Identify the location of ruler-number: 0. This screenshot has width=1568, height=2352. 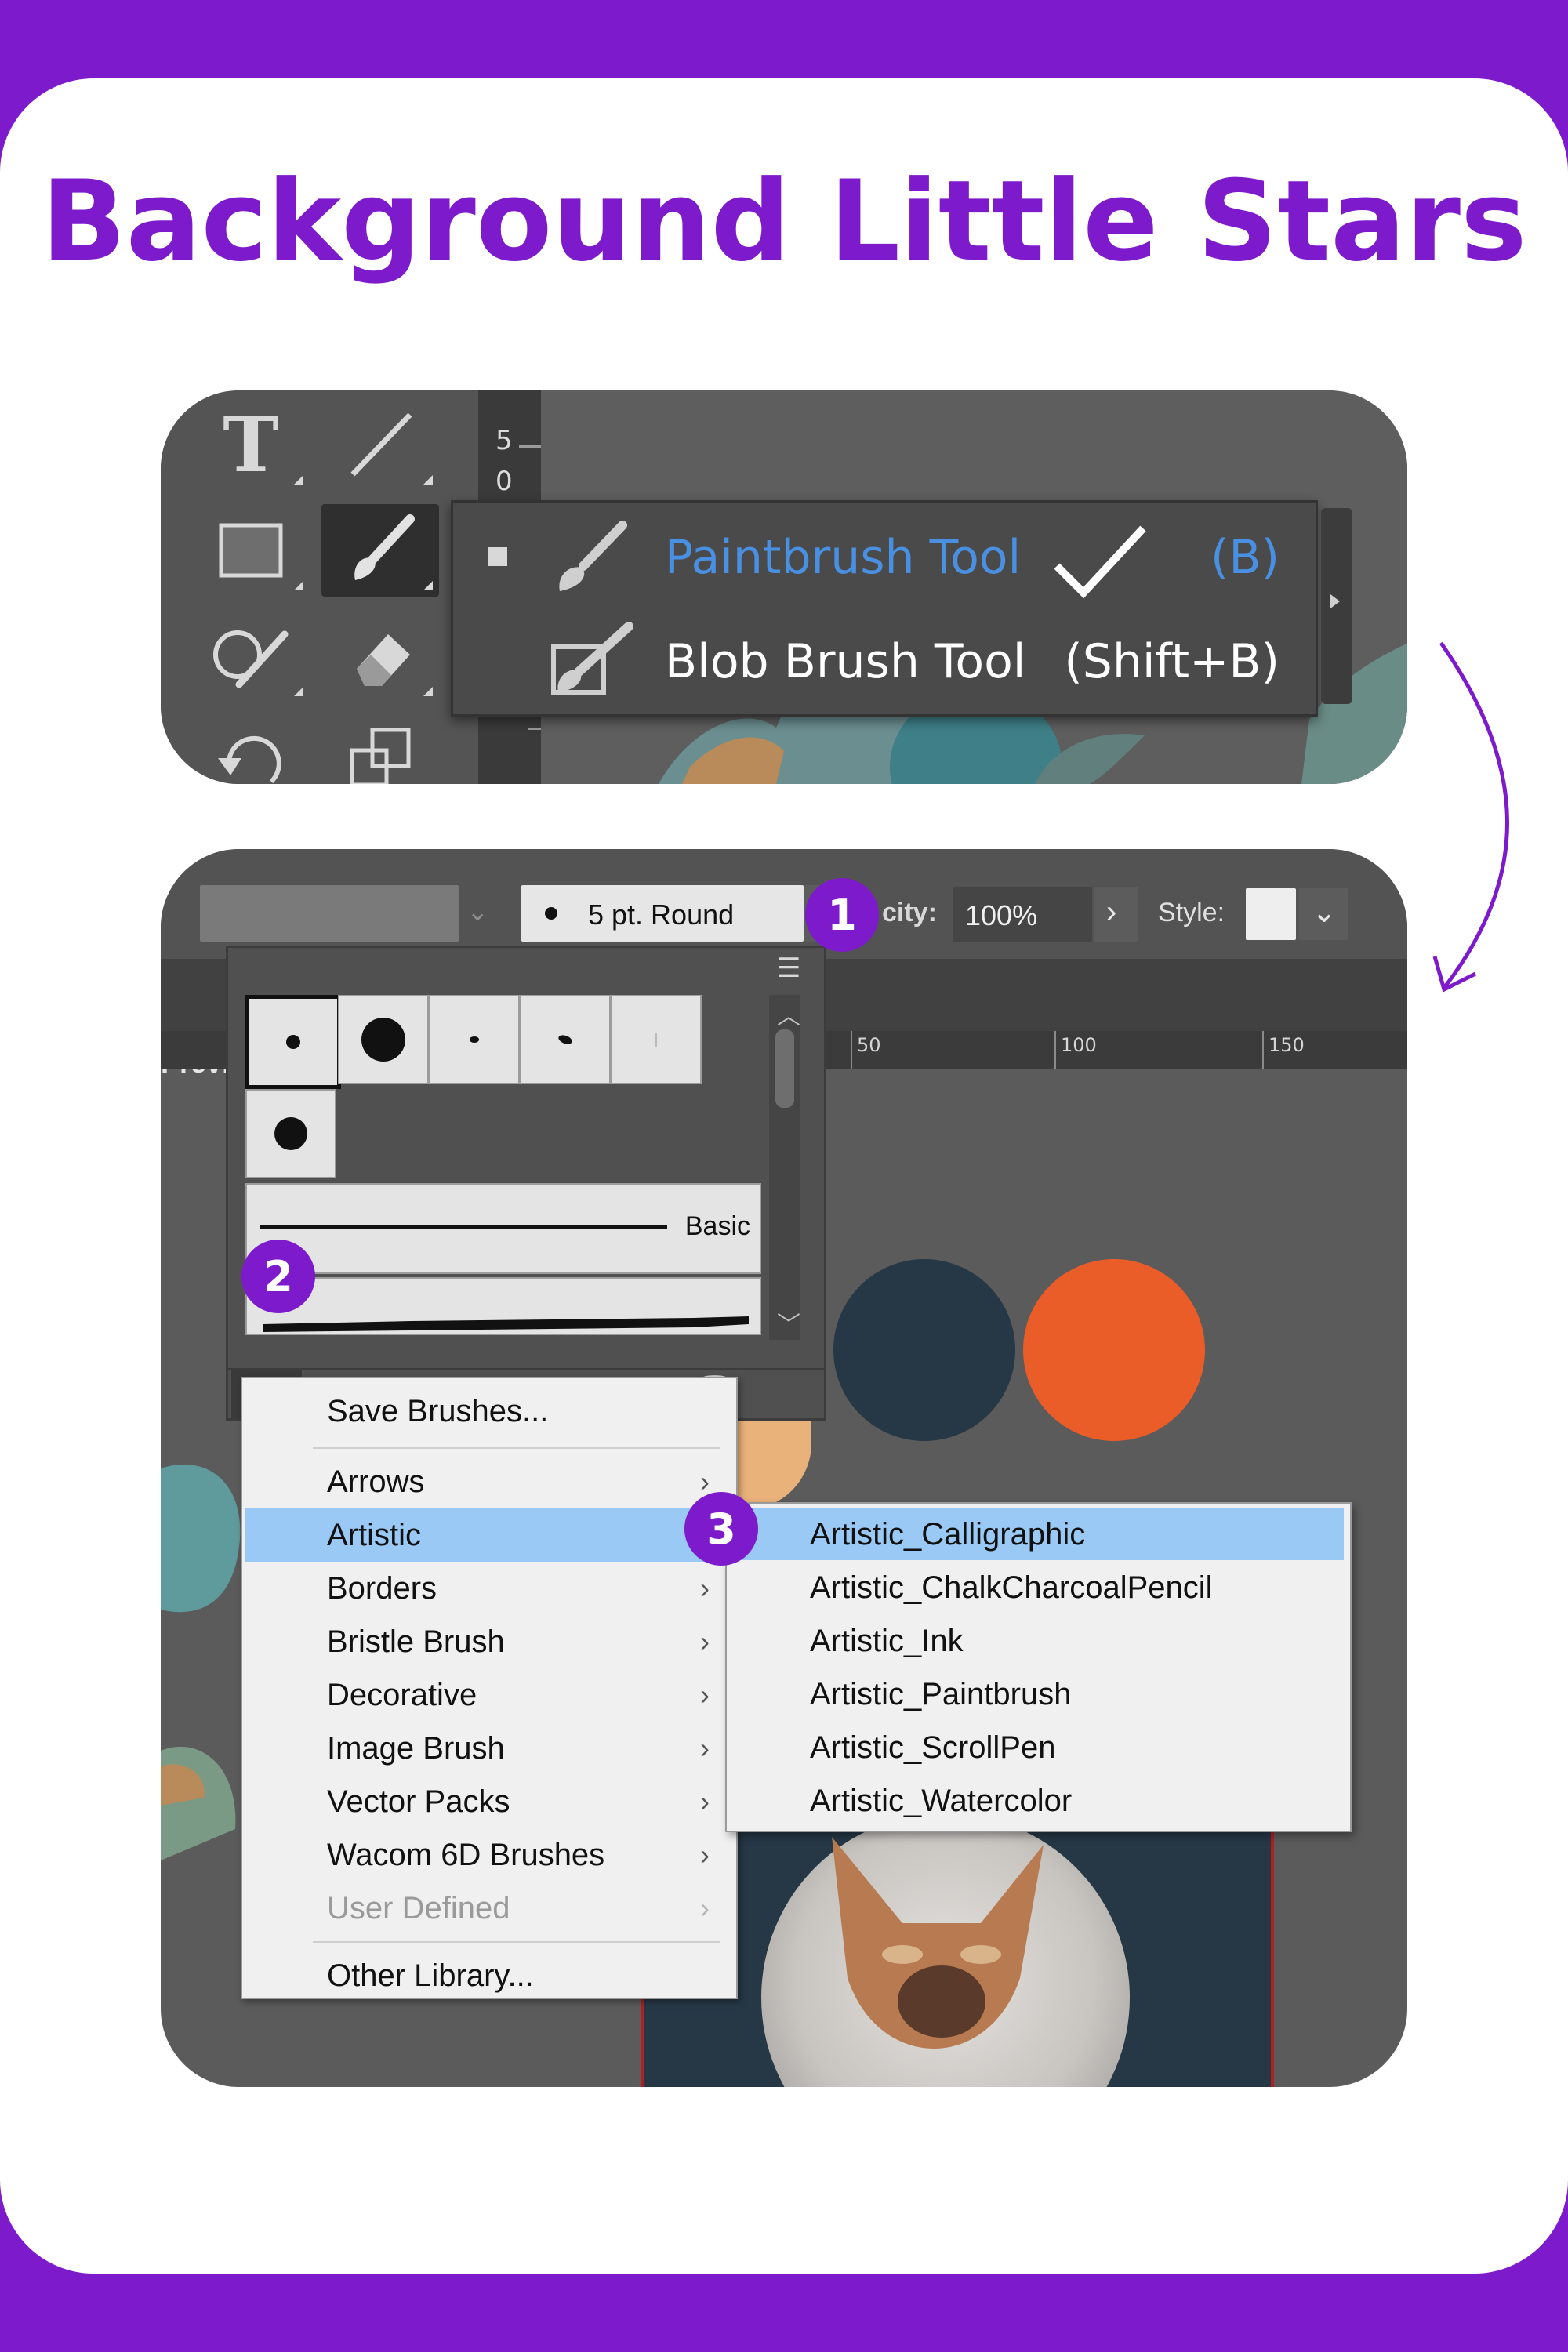
(504, 482).